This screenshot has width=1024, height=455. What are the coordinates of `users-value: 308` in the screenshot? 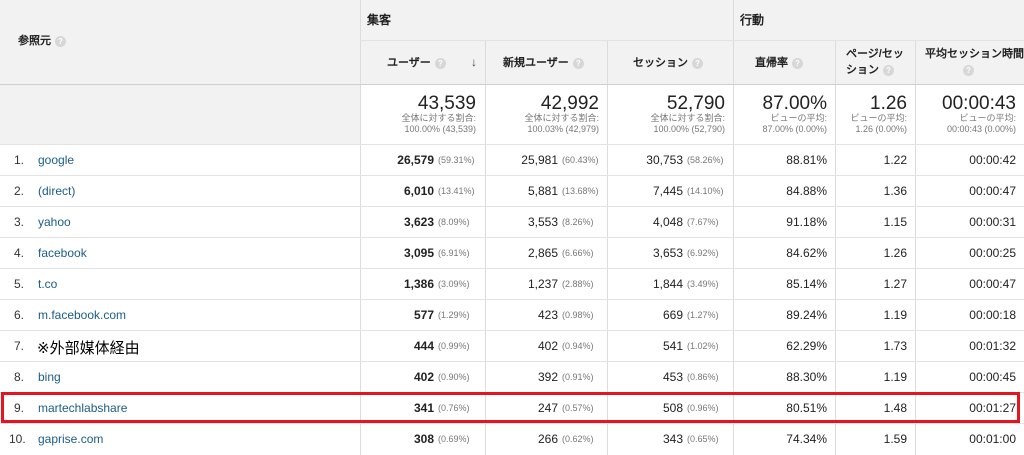 It's located at (423, 439).